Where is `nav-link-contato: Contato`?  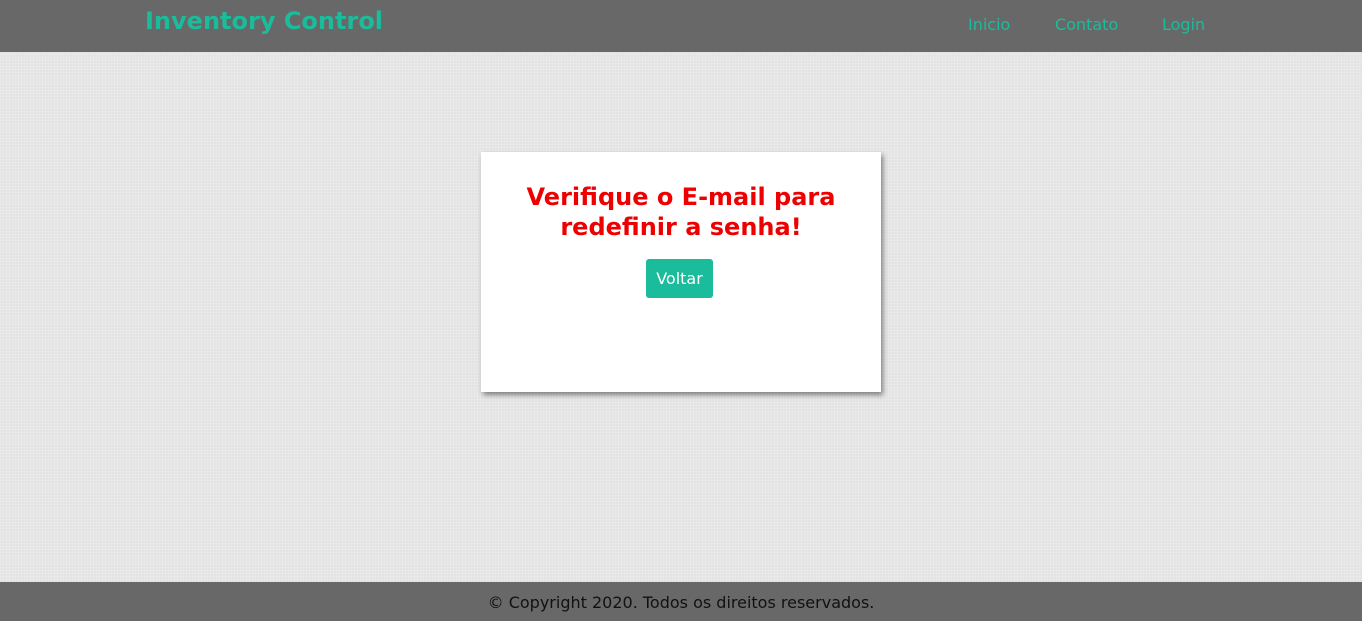
nav-link-contato: Contato is located at coordinates (1086, 24).